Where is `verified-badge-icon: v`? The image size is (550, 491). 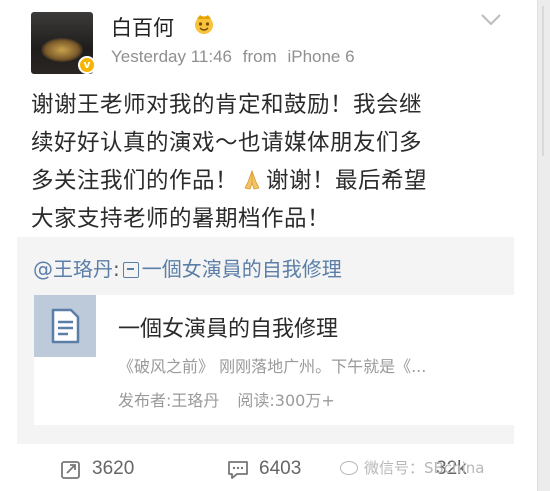
verified-badge-icon: v is located at coordinates (87, 65).